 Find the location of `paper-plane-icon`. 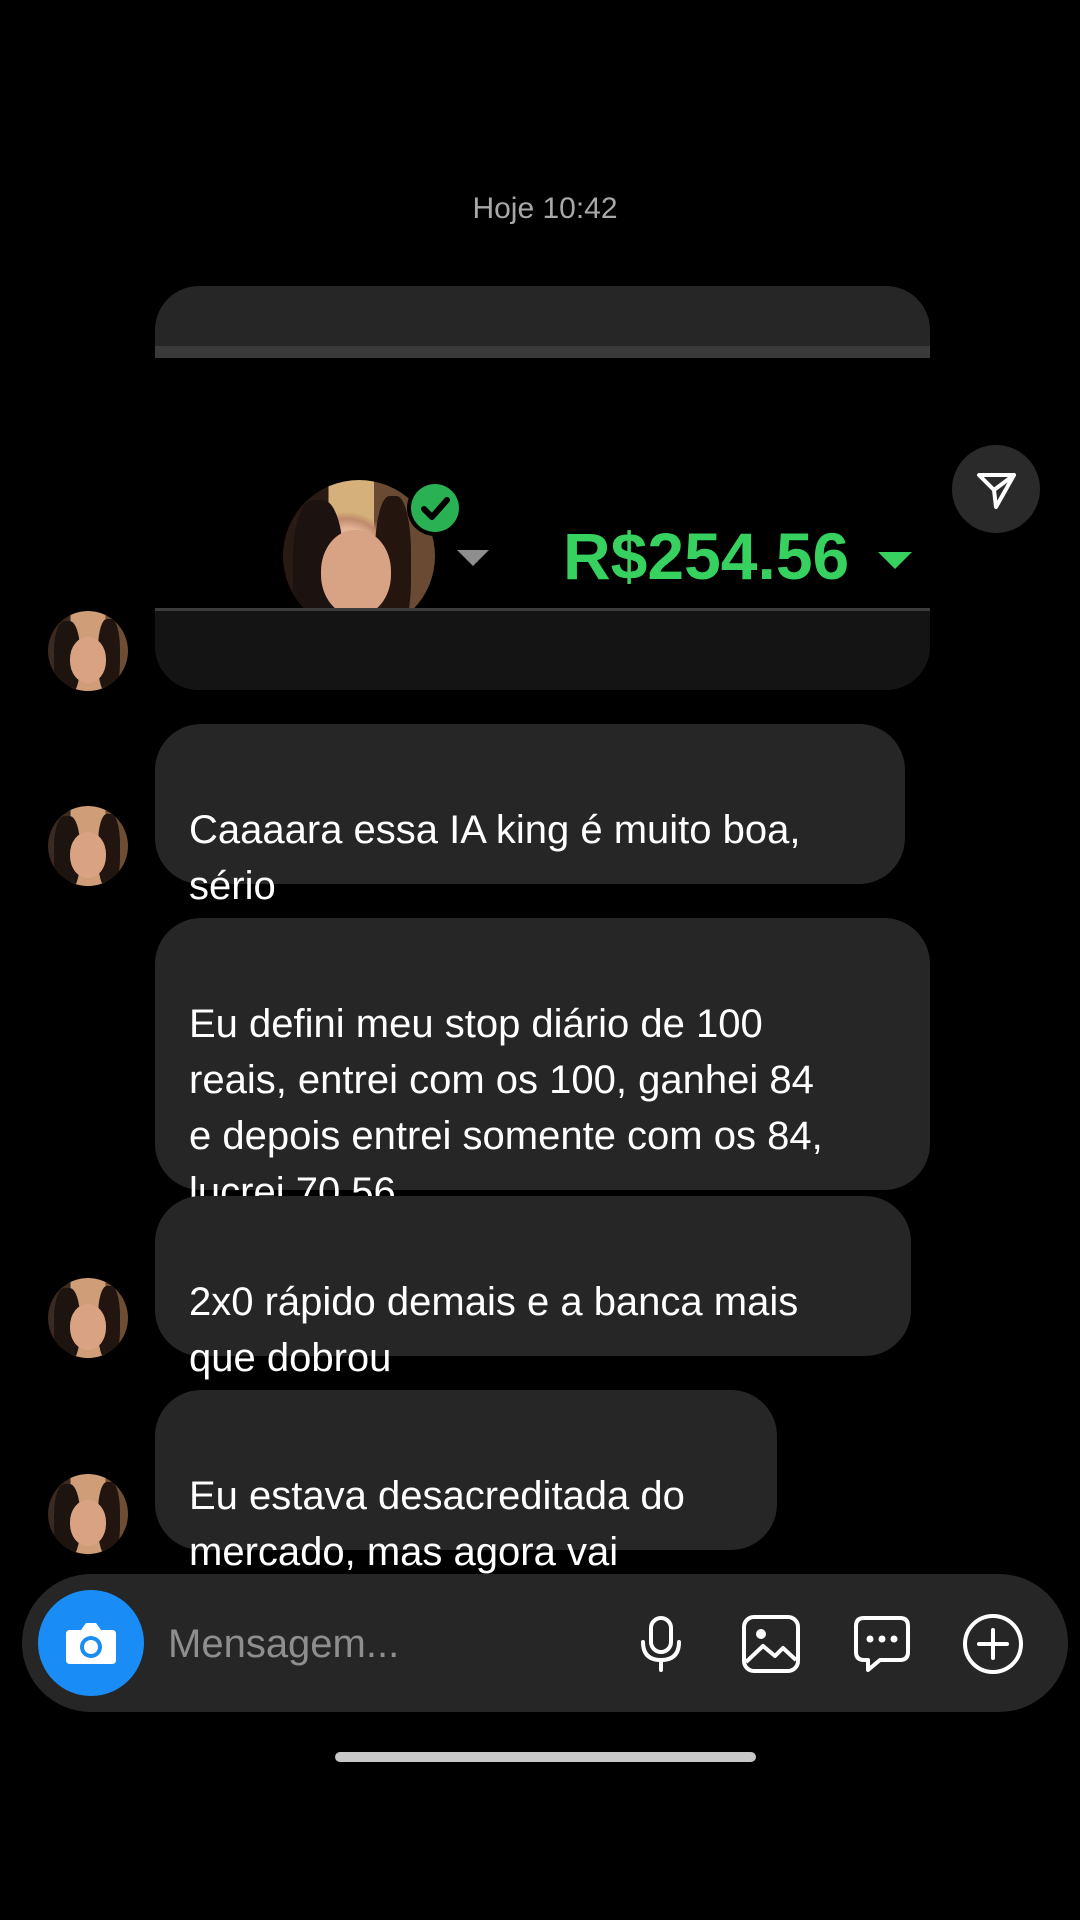

paper-plane-icon is located at coordinates (996, 491).